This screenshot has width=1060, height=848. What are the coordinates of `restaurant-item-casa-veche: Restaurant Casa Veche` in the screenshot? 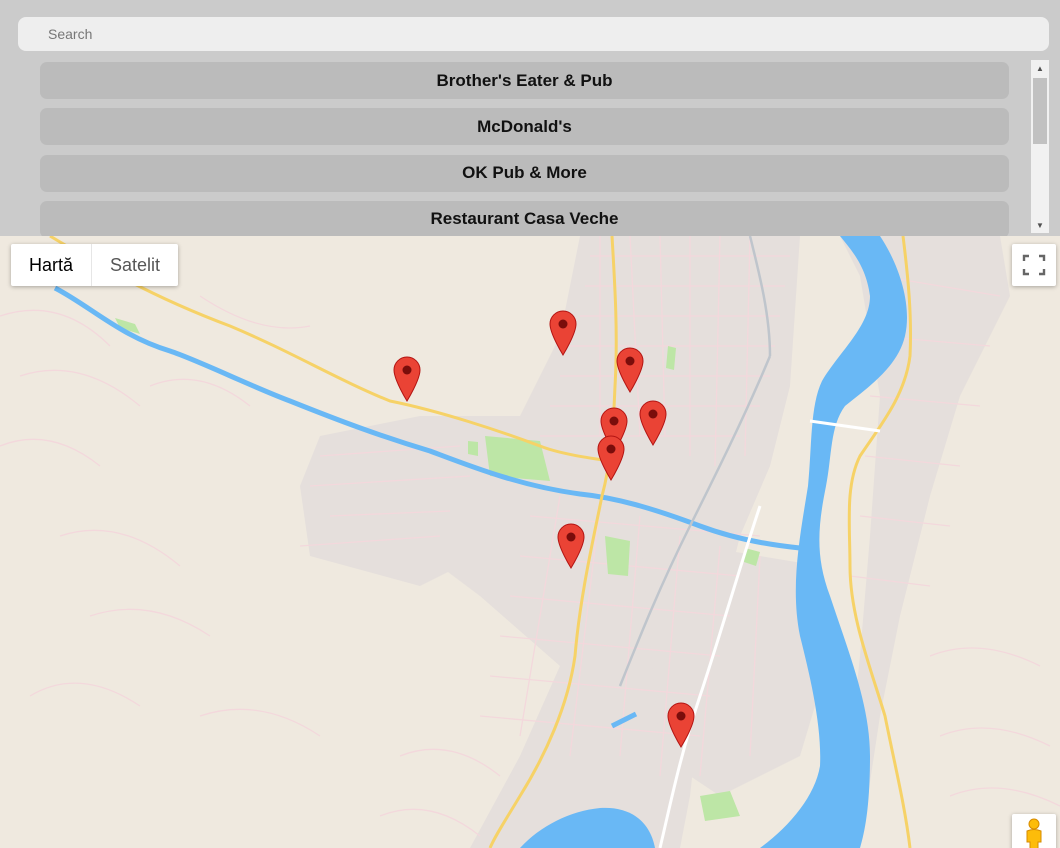 It's located at (524, 218).